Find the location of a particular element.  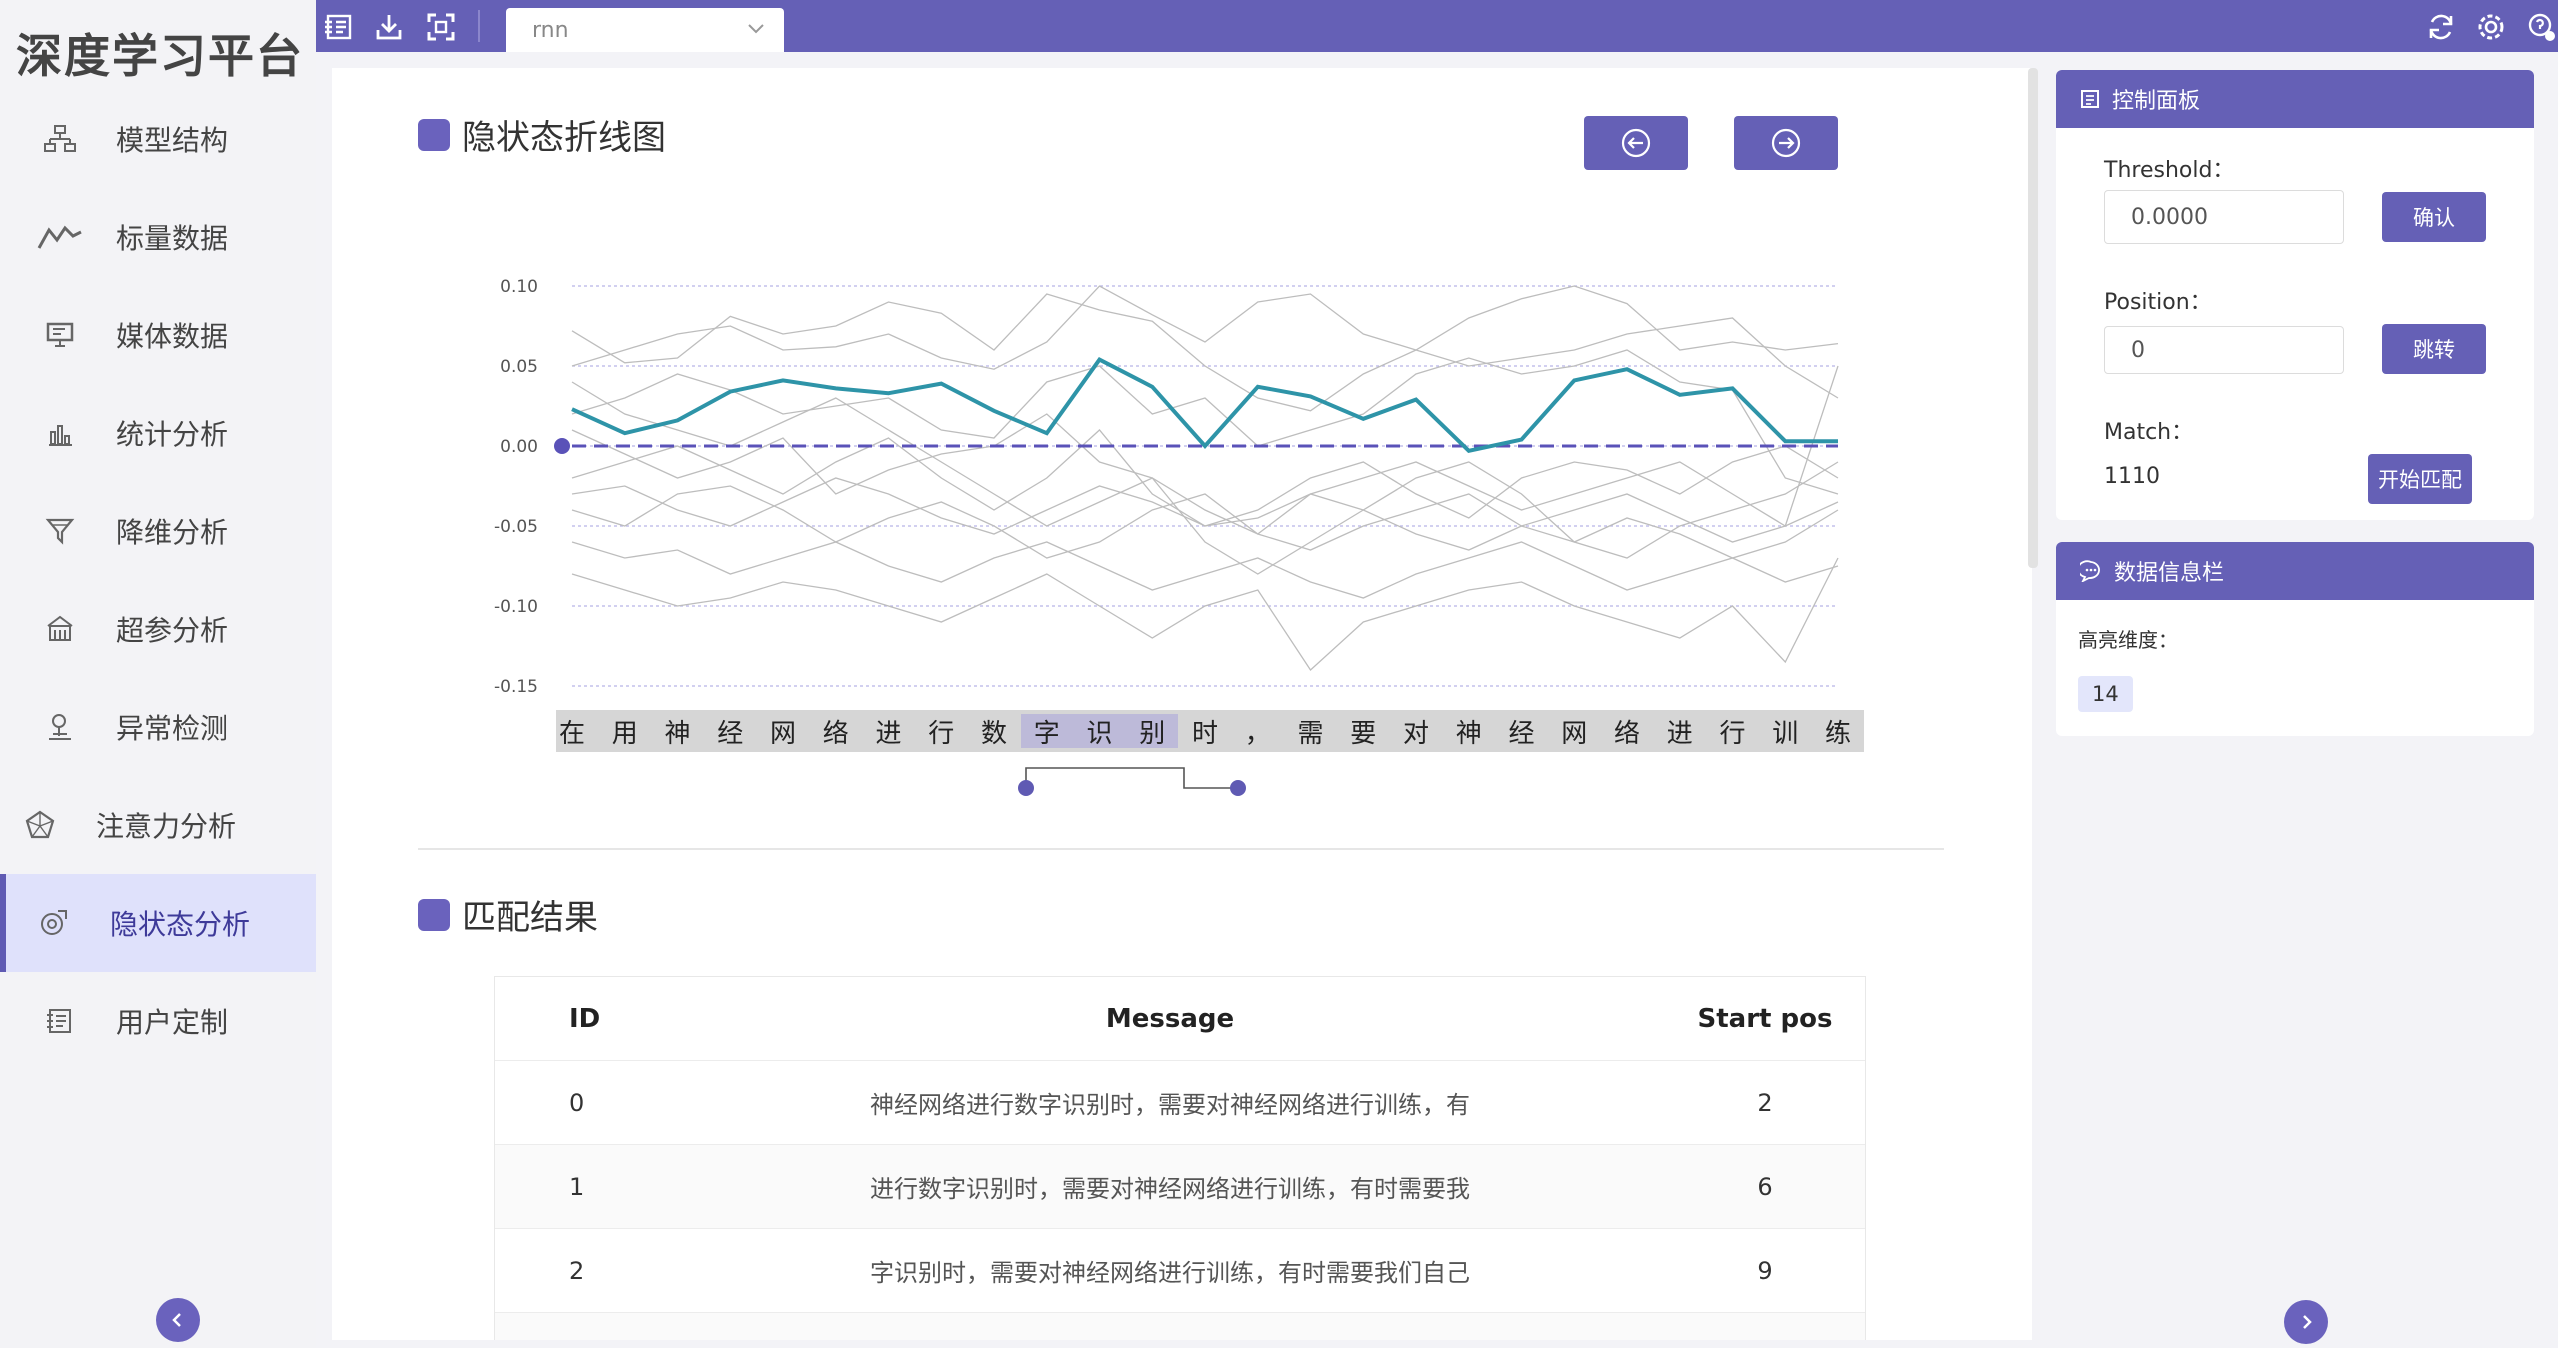

right-panel-collapse-button is located at coordinates (2306, 1322).